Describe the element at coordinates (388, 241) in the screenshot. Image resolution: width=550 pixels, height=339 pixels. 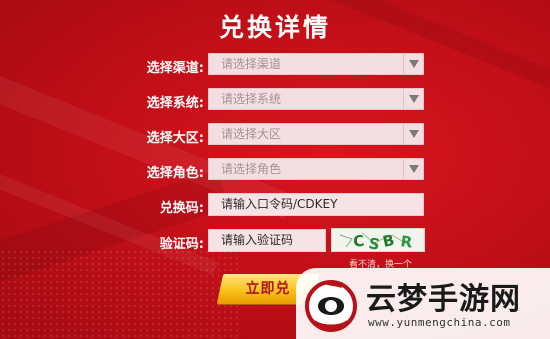
I see `svg-text: B` at that location.